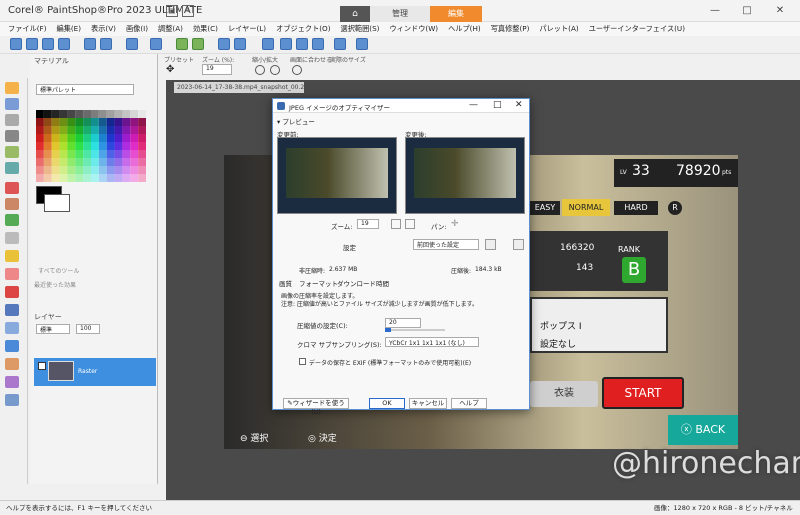 This screenshot has width=800, height=515. Describe the element at coordinates (198, 44) in the screenshot. I see `redo-icon` at that location.